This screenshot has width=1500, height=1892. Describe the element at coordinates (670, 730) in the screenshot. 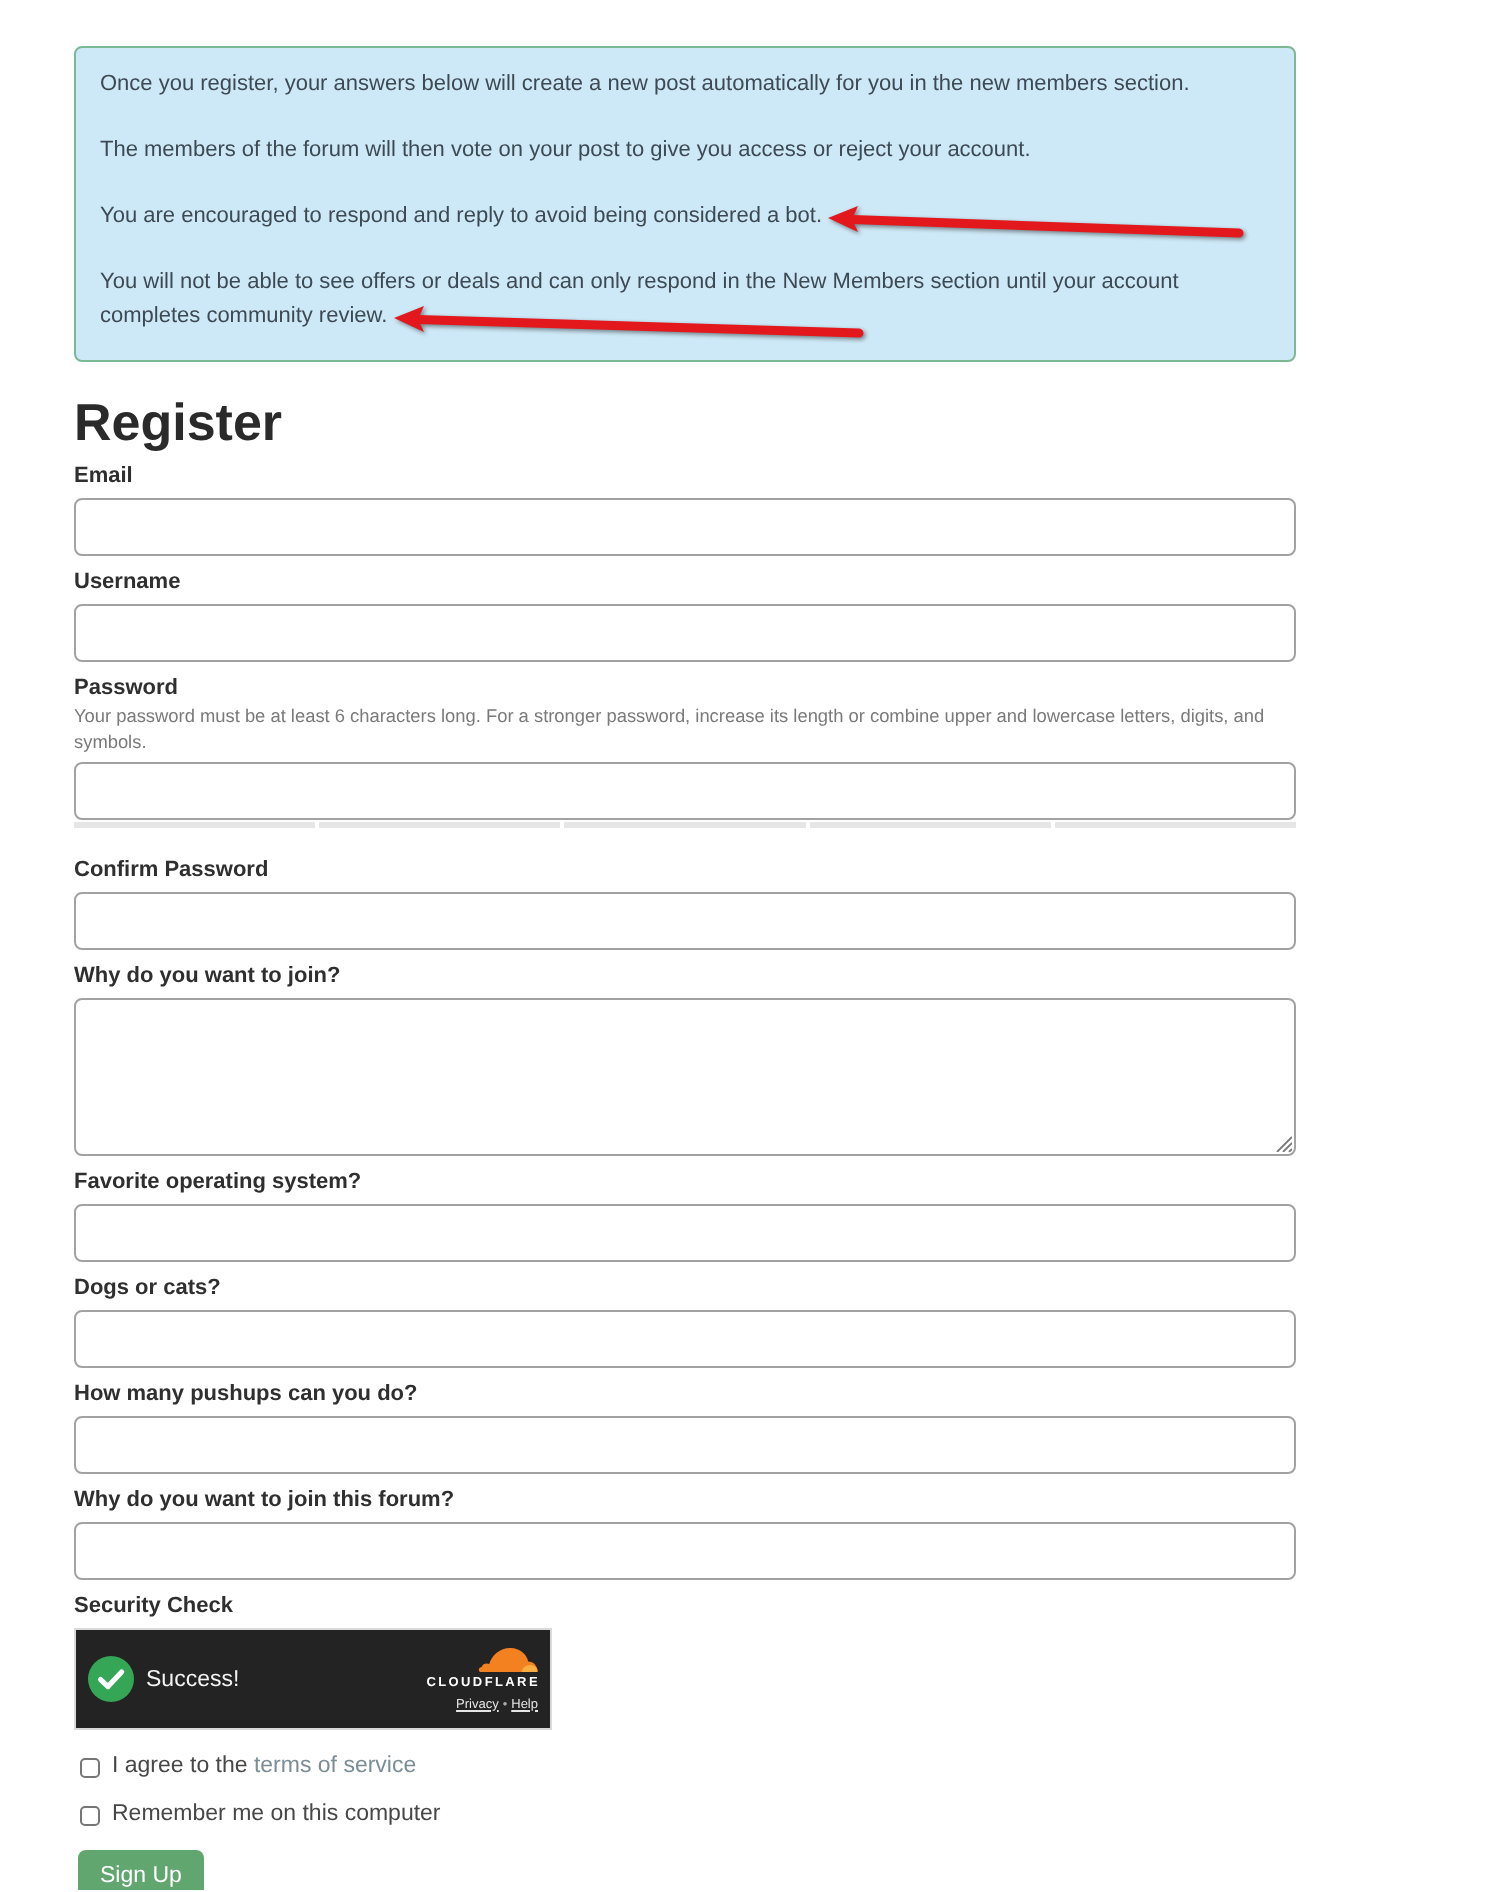

I see `hint-text: Your password must be at least 6 characters long. For a stronger password, increase its length or combine upper and lowercase letters, digits, and symbols.` at that location.